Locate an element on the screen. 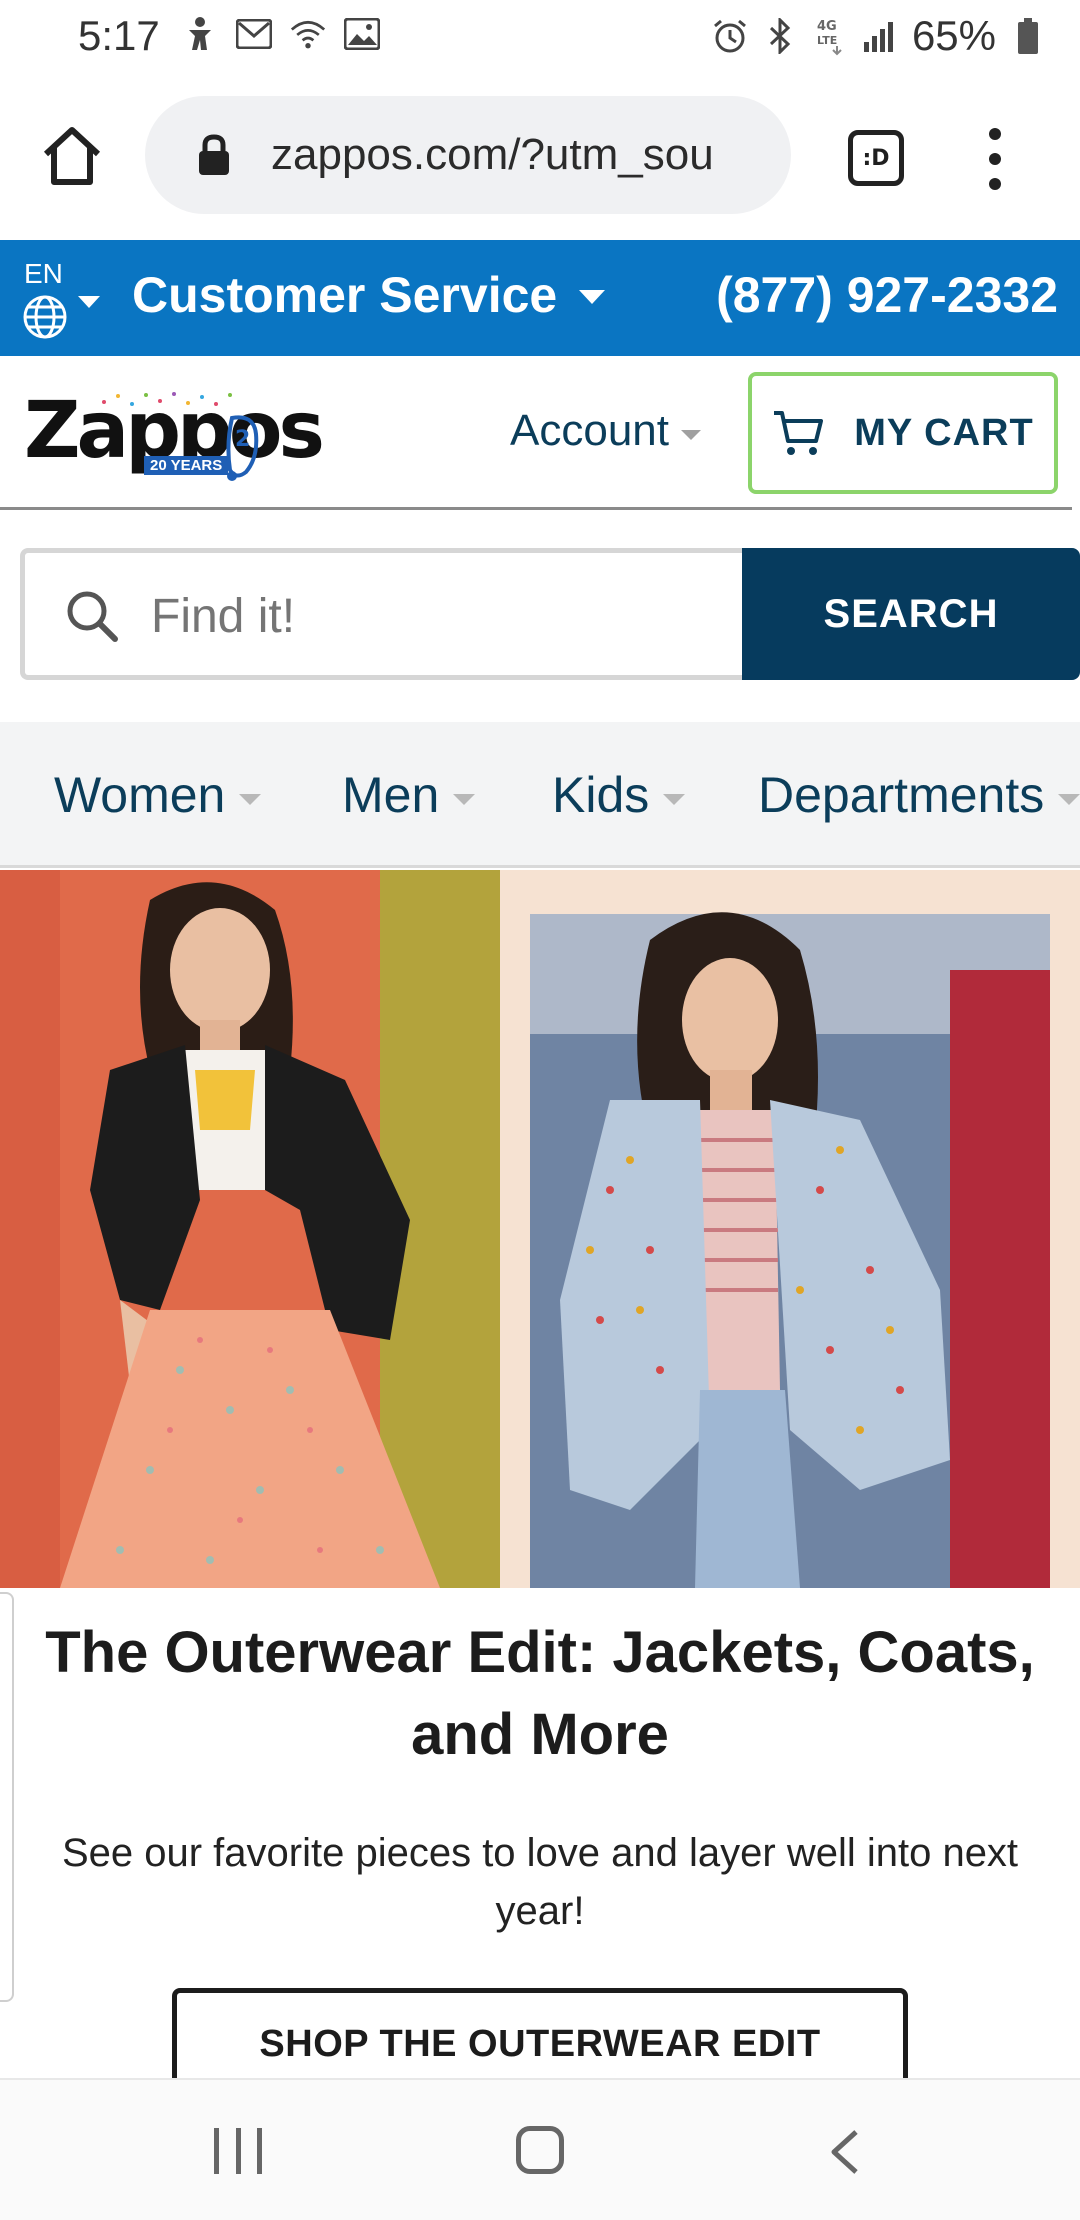 The width and height of the screenshot is (1080, 2220). globe-icon is located at coordinates (45, 317).